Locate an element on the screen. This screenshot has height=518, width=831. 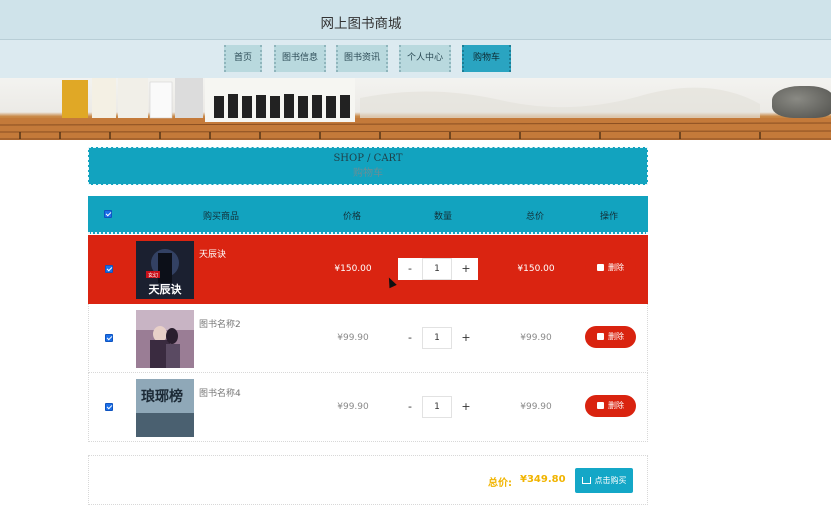
nav-book-news: 图书资讯 is located at coordinates (362, 58).